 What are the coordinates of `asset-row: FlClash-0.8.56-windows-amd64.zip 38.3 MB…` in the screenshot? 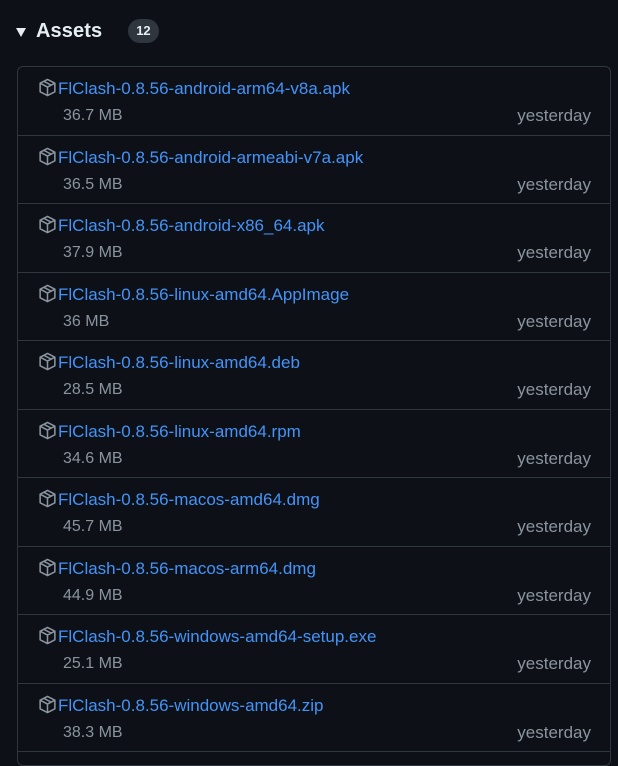 It's located at (314, 718).